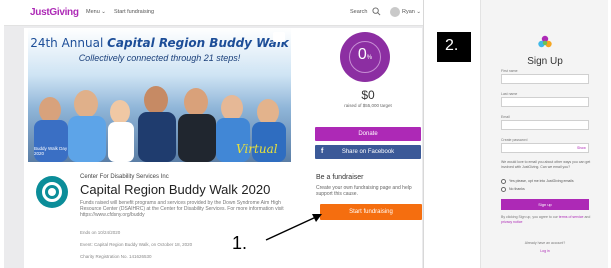 The width and height of the screenshot is (611, 268). Describe the element at coordinates (365, 54) in the screenshot. I see `progress-percent: 0%` at that location.